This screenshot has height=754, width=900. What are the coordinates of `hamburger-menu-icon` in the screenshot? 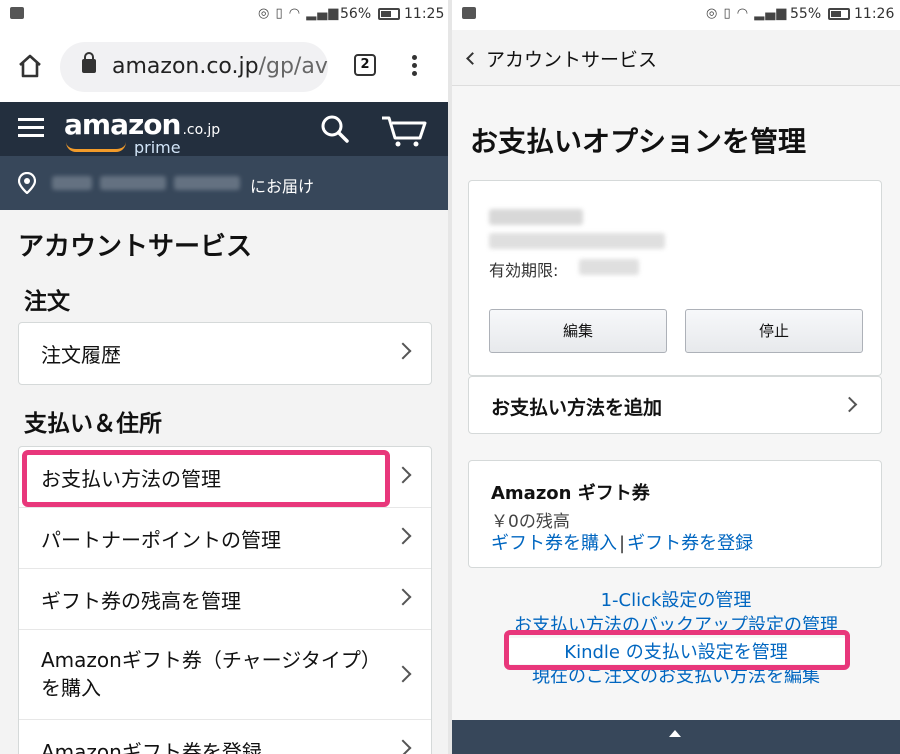 It's located at (31, 128).